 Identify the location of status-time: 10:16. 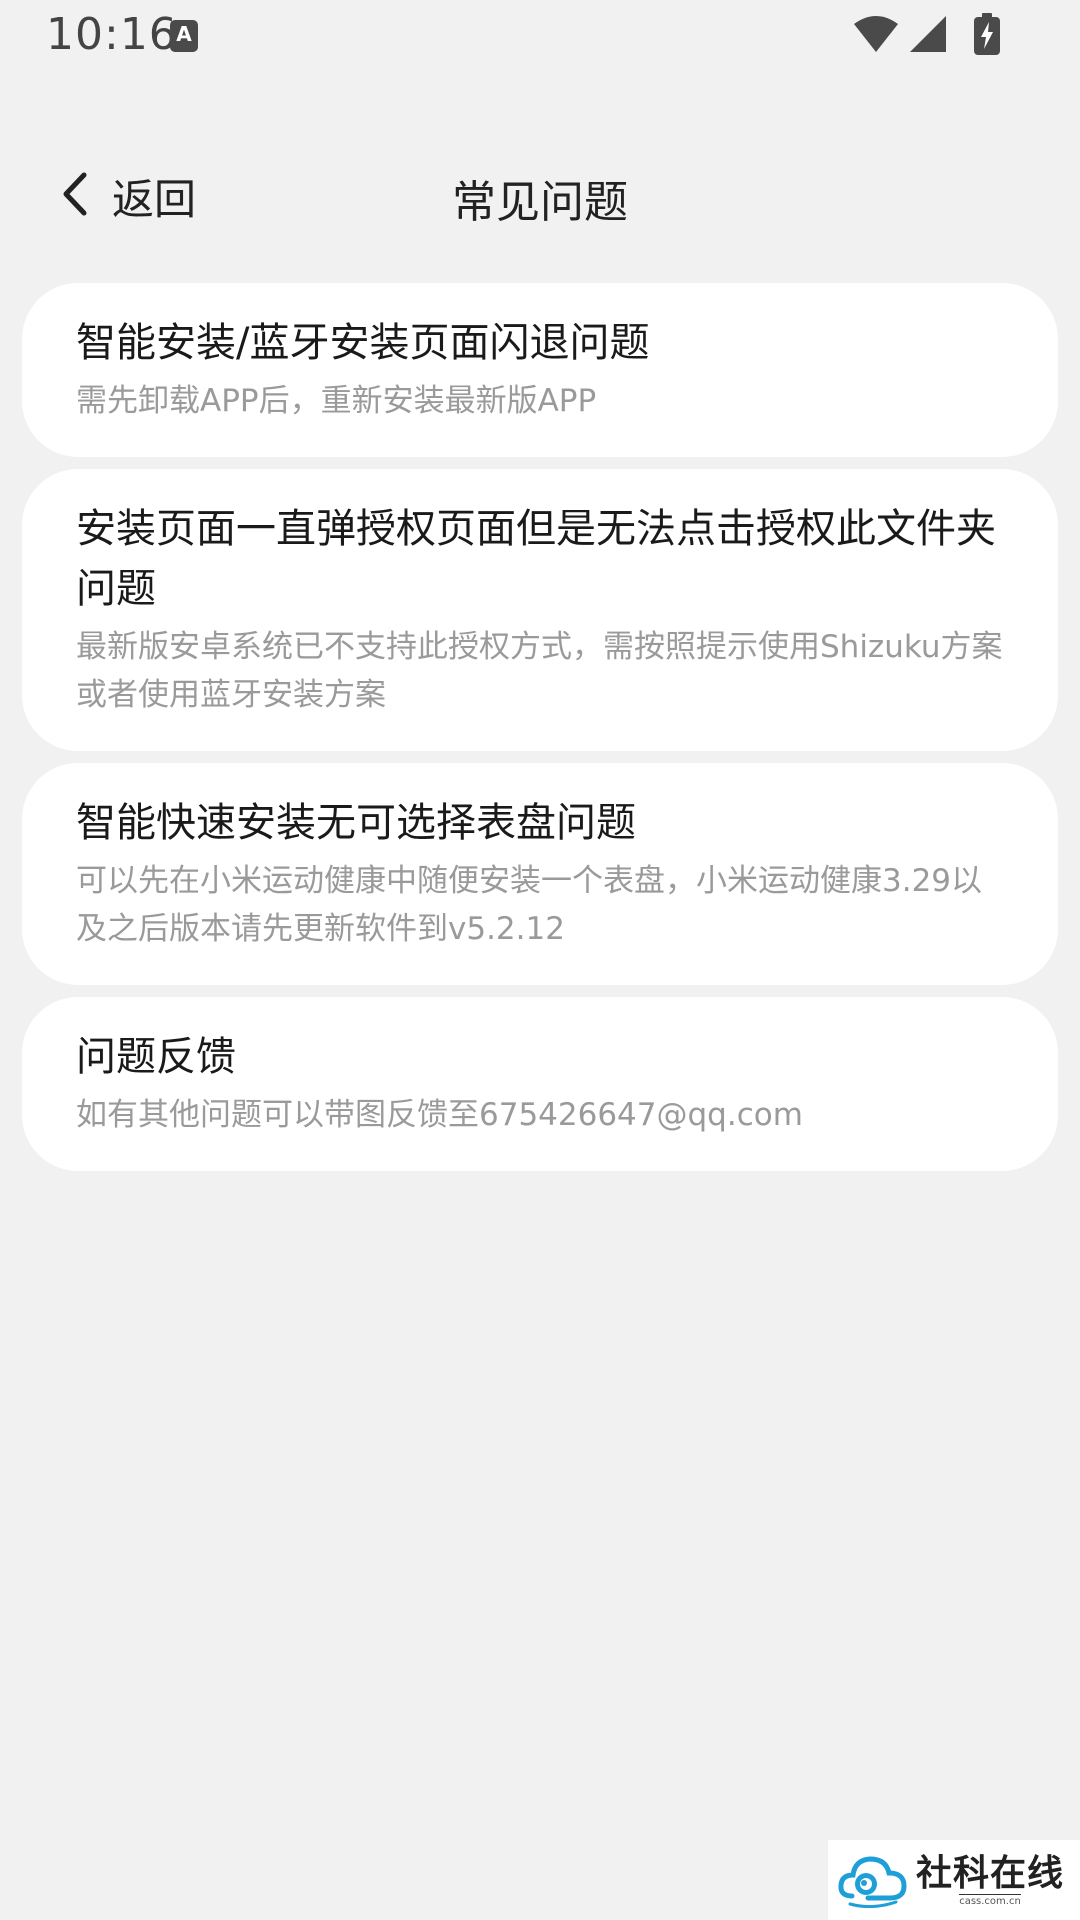
(112, 34).